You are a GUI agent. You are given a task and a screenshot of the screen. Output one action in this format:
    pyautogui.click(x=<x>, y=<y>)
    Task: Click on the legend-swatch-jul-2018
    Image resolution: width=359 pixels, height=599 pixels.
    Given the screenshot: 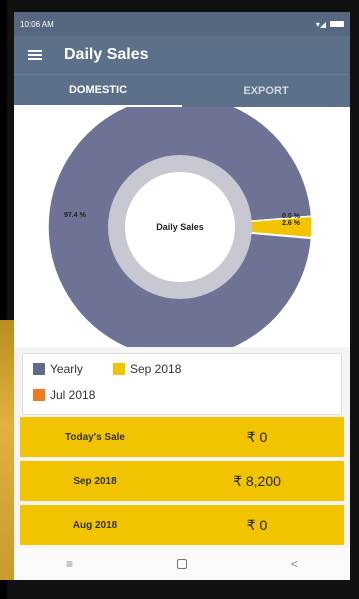 What is the action you would take?
    pyautogui.click(x=39, y=395)
    